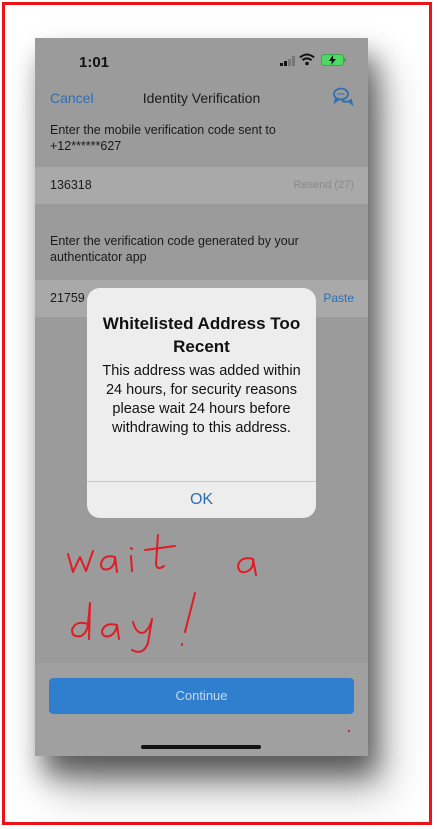 The width and height of the screenshot is (438, 829). What do you see at coordinates (201, 500) in the screenshot?
I see `alert-ok-button: OK` at bounding box center [201, 500].